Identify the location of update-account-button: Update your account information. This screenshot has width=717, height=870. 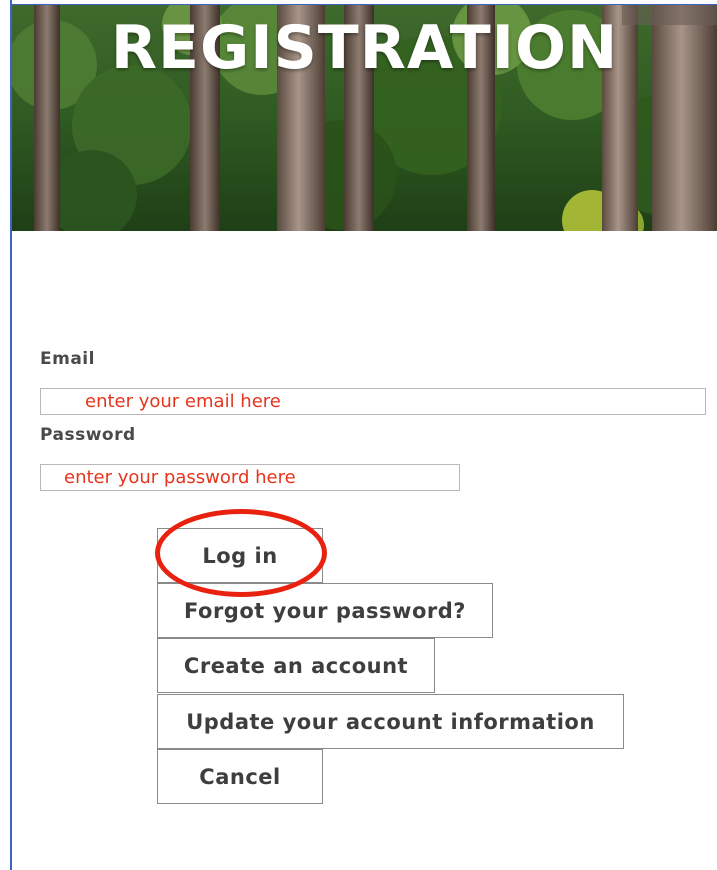
(390, 721).